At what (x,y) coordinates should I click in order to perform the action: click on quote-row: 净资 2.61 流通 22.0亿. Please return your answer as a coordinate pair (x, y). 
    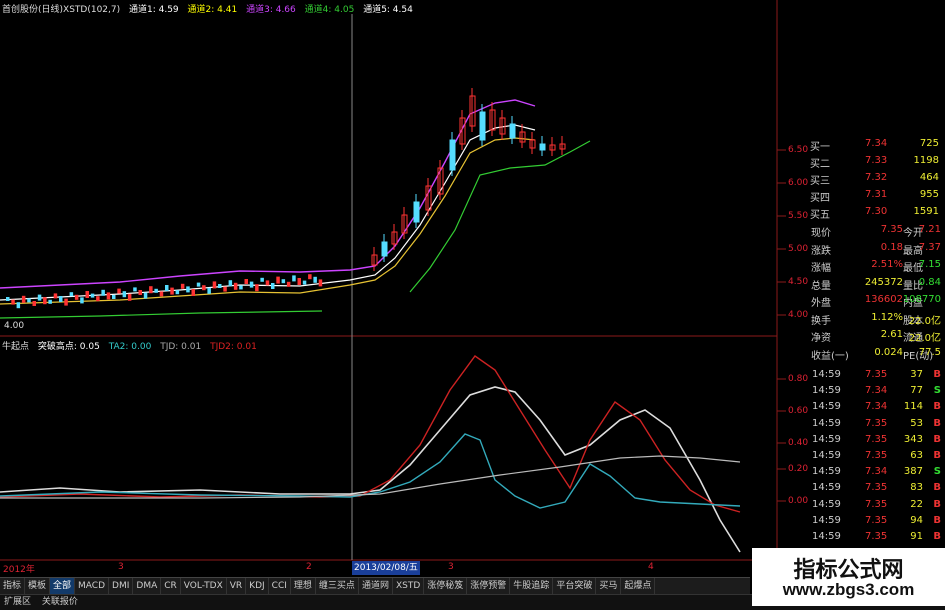
    Looking at the image, I should click on (861, 337).